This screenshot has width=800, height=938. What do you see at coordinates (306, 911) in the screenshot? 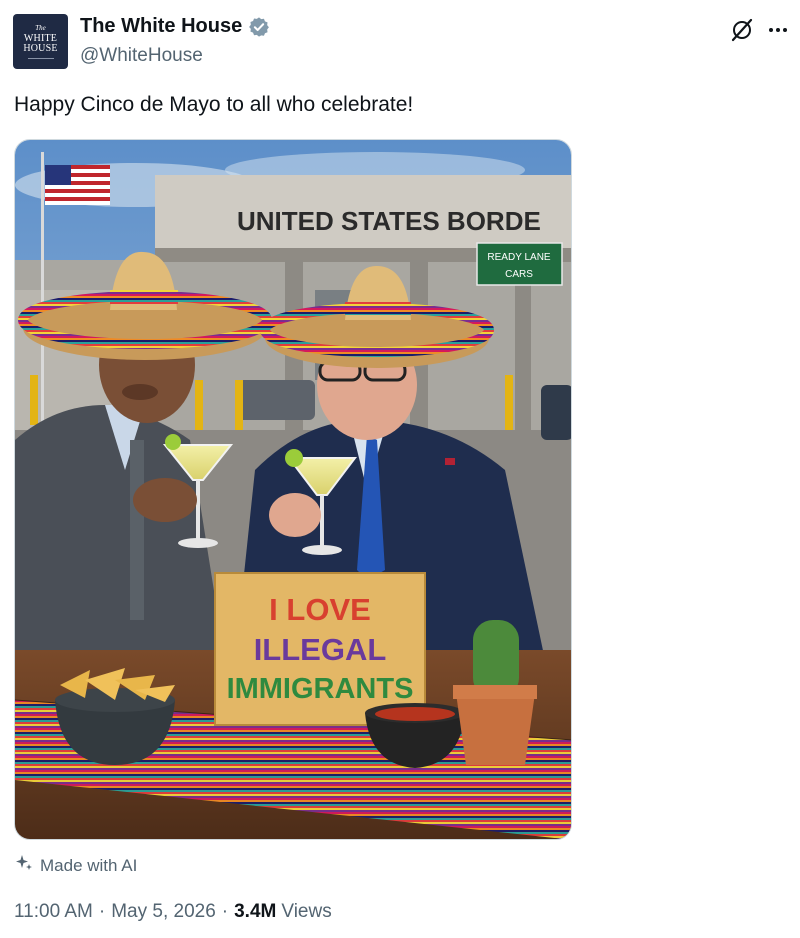
I see `views-label: Views` at bounding box center [306, 911].